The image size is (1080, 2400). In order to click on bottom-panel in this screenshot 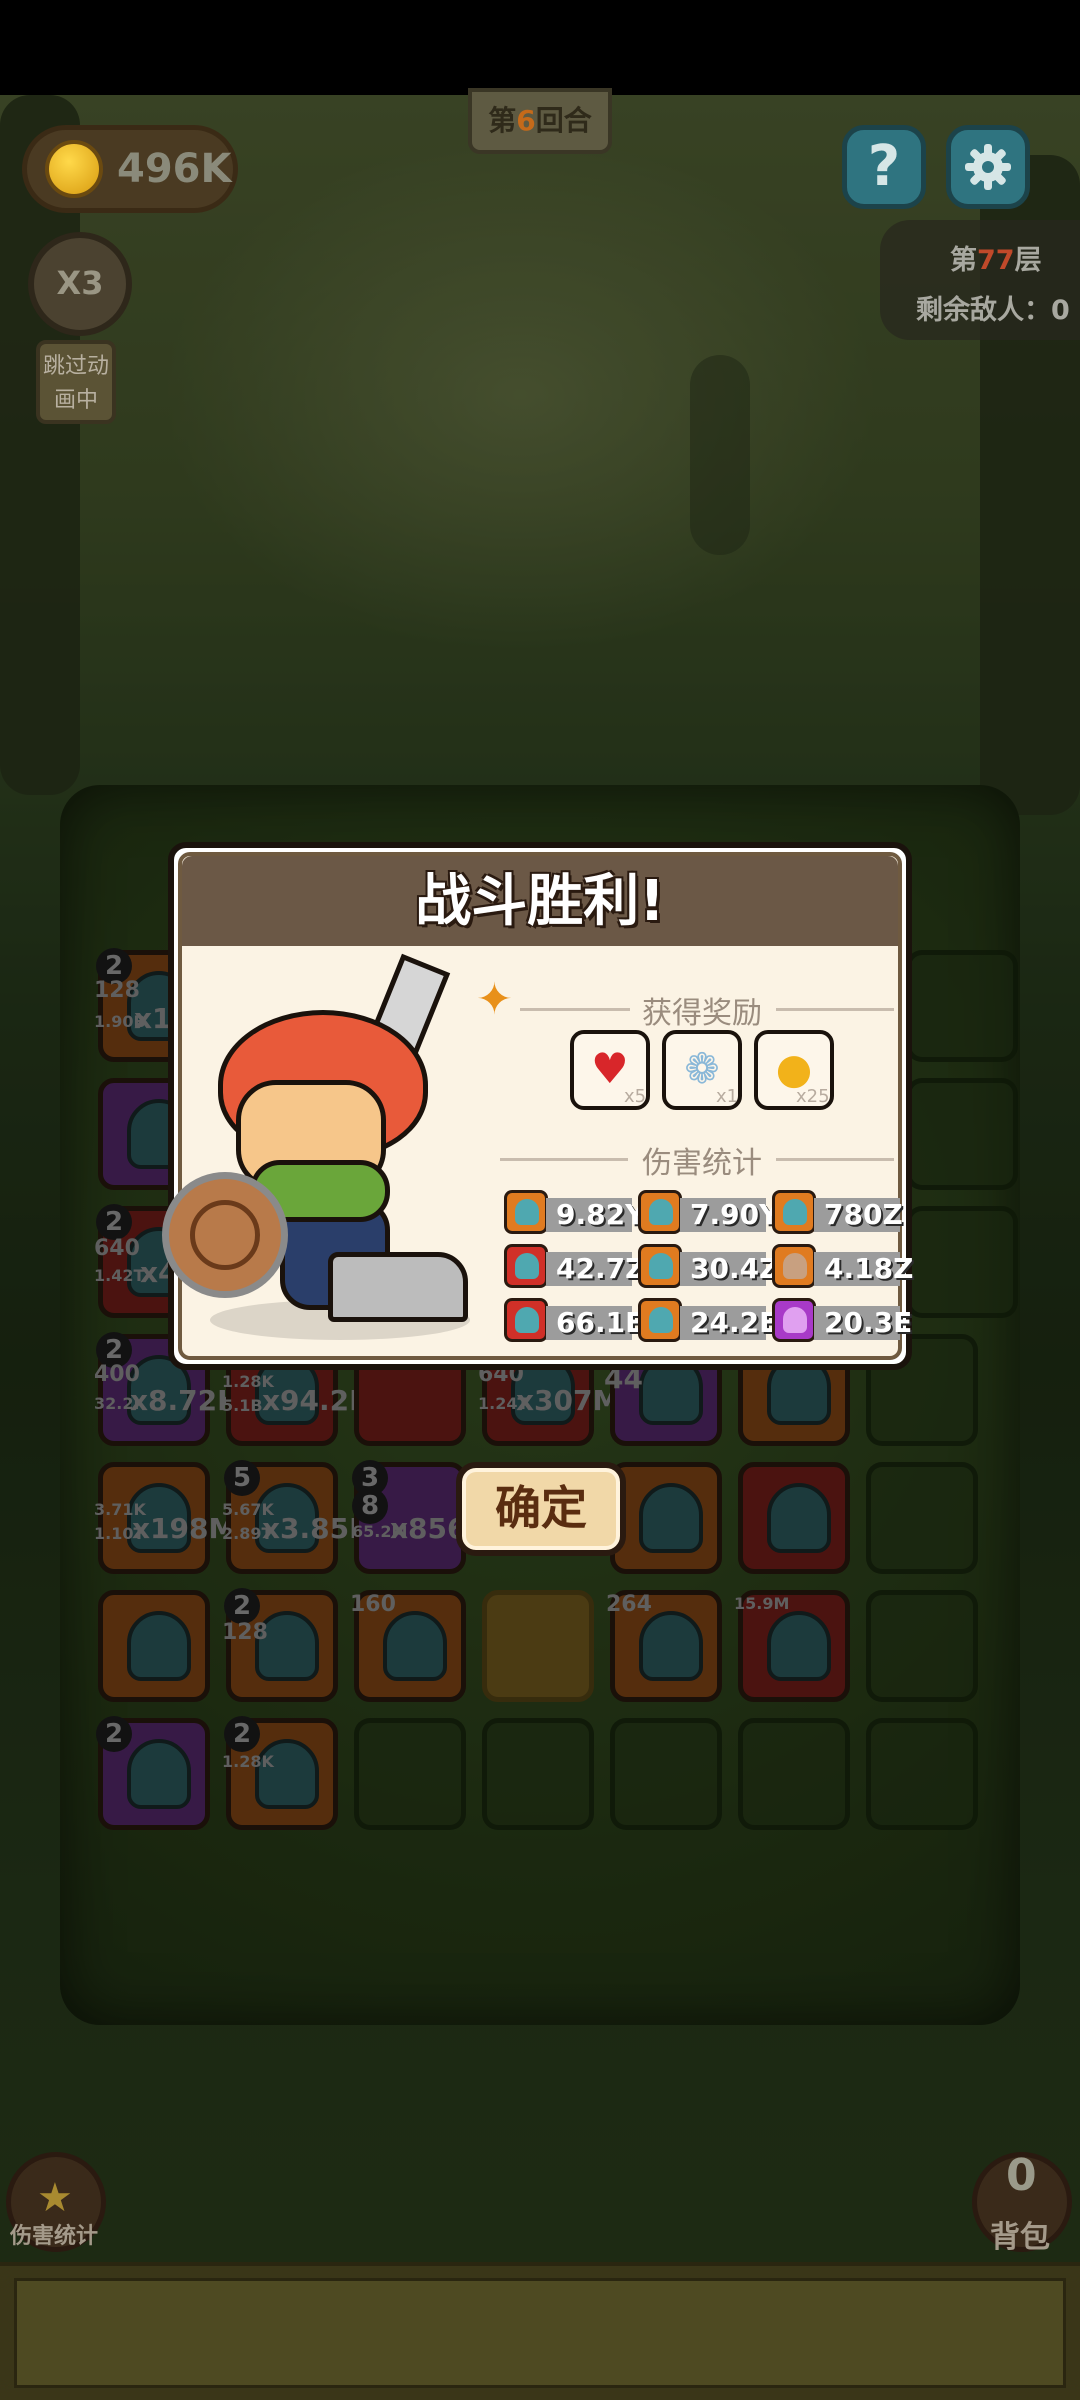, I will do `click(540, 2333)`.